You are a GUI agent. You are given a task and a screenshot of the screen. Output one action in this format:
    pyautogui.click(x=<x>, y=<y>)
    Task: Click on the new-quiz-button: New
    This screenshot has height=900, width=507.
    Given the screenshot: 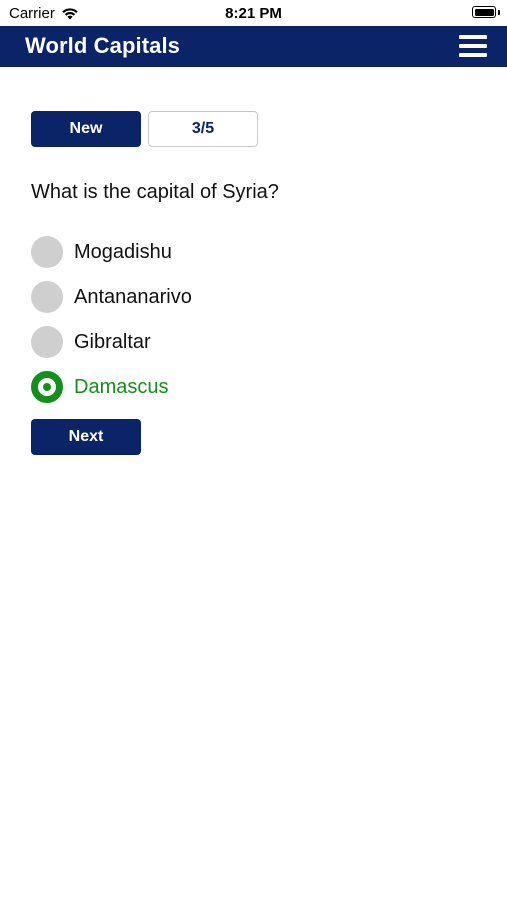 What is the action you would take?
    pyautogui.click(x=86, y=129)
    